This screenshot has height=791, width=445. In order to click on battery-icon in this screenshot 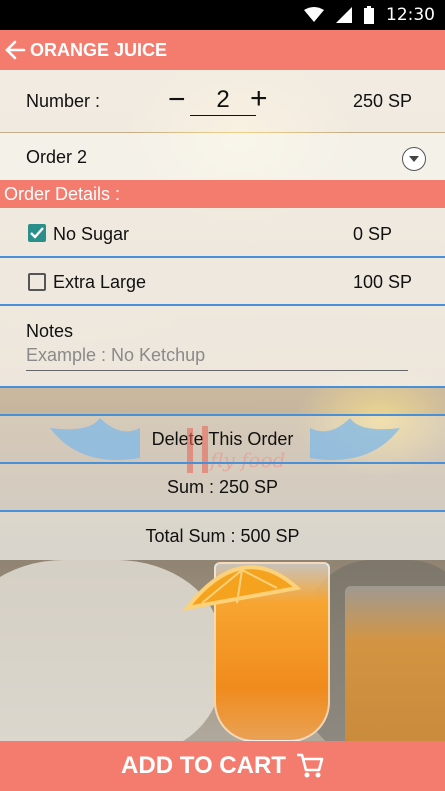, I will do `click(369, 15)`.